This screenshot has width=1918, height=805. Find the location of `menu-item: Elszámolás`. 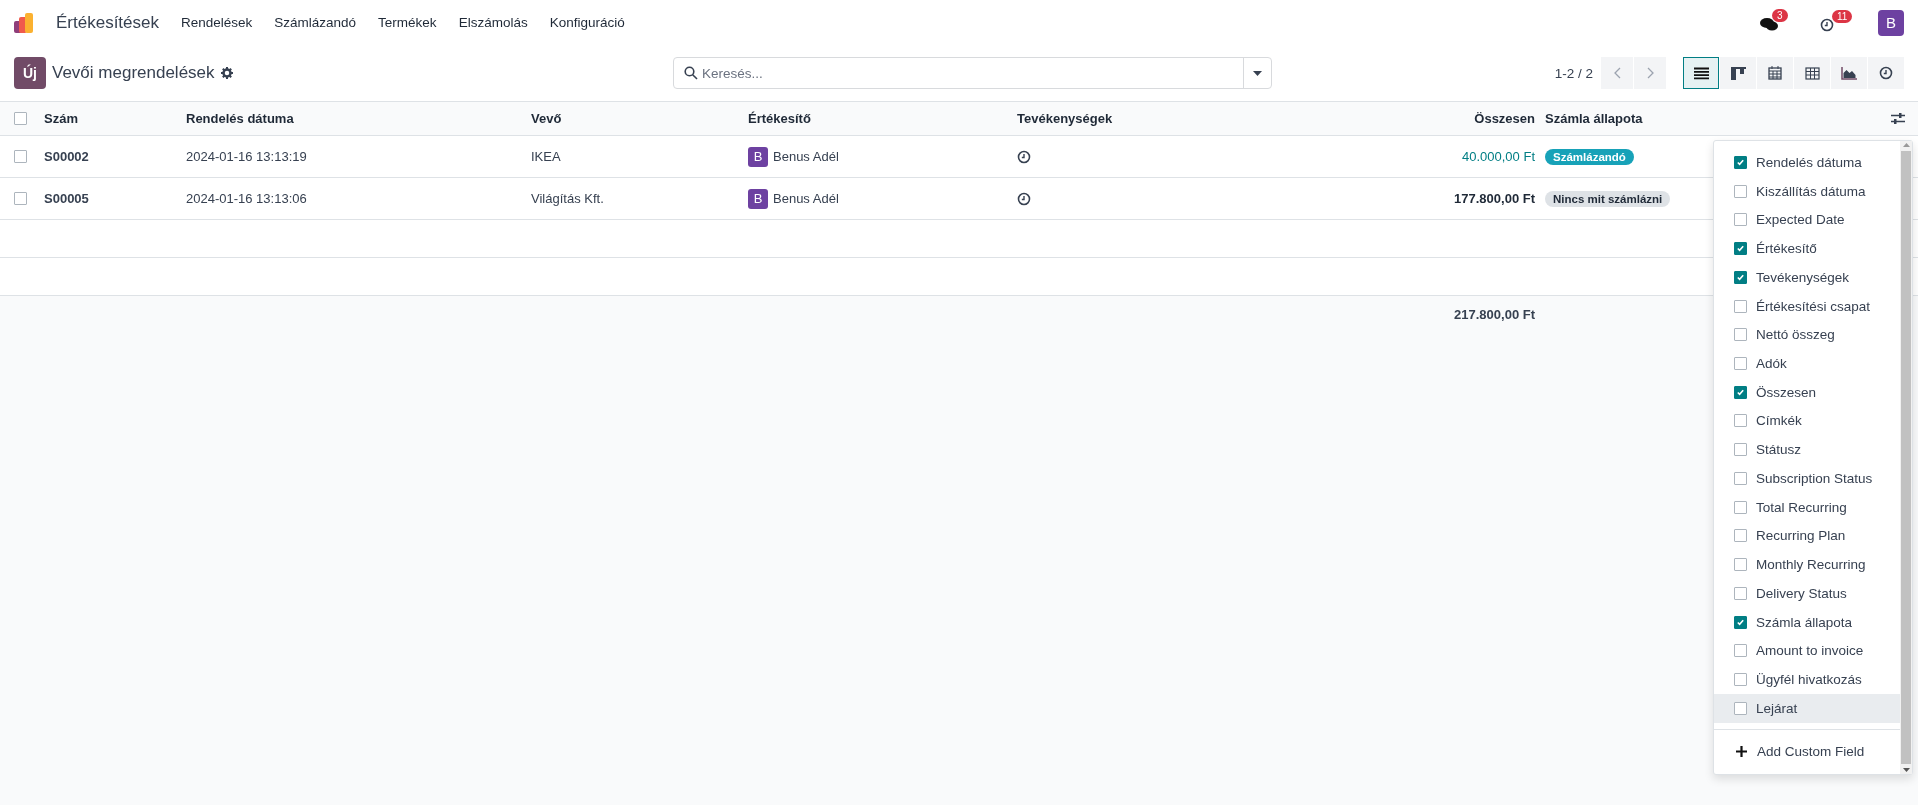

menu-item: Elszámolás is located at coordinates (493, 22).